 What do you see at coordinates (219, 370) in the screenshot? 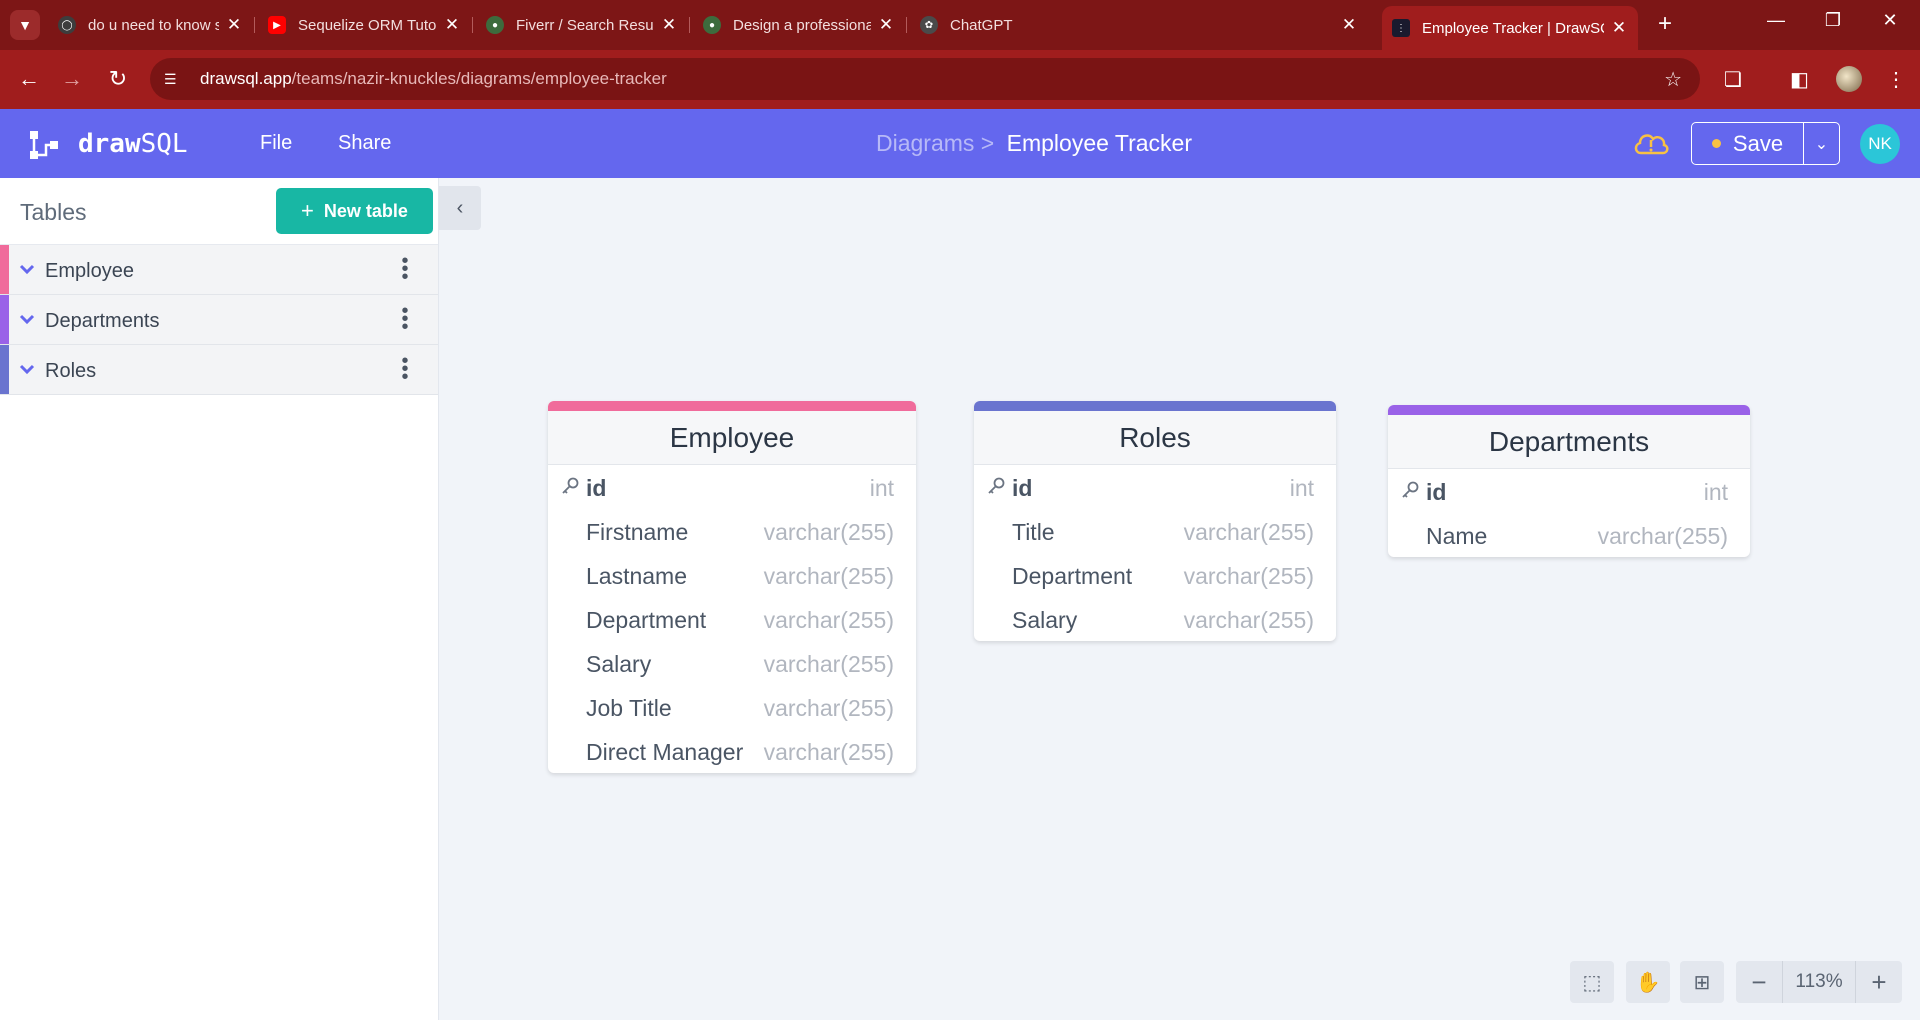
I see `sidebar-item-roles: Roles • • •` at bounding box center [219, 370].